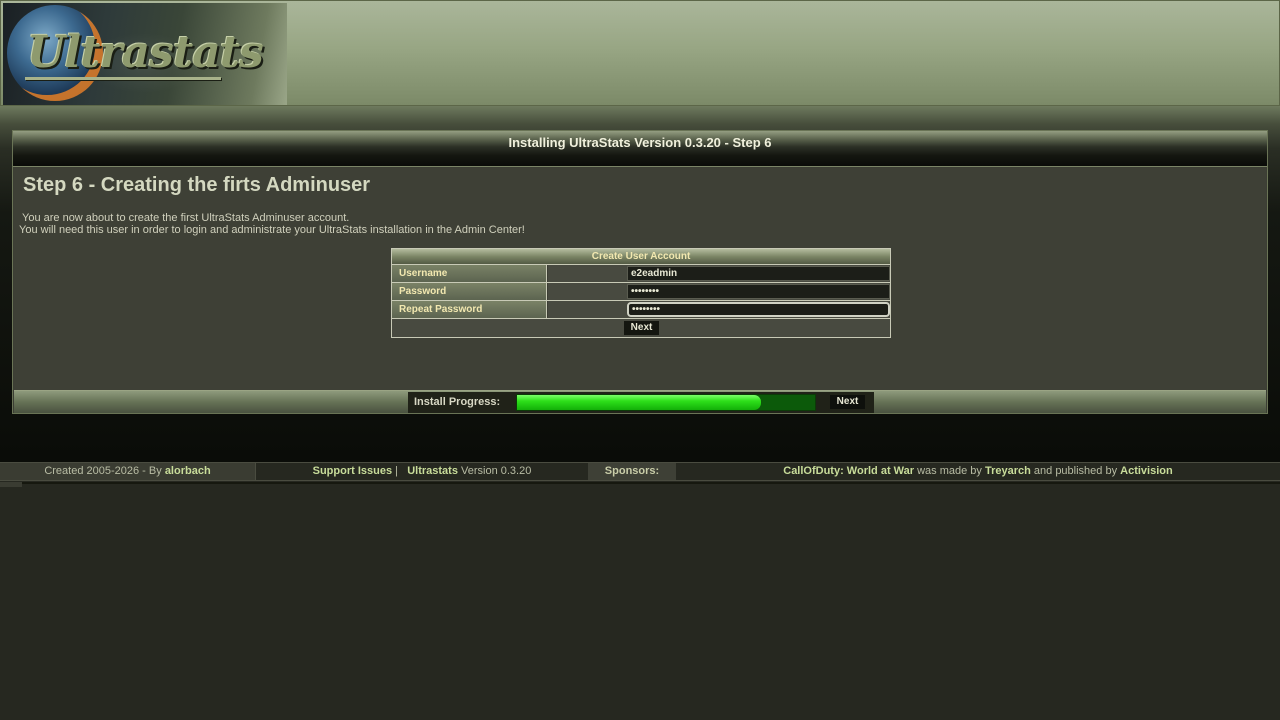  Describe the element at coordinates (949, 471) in the screenshot. I see `made-by-text: was made by` at that location.